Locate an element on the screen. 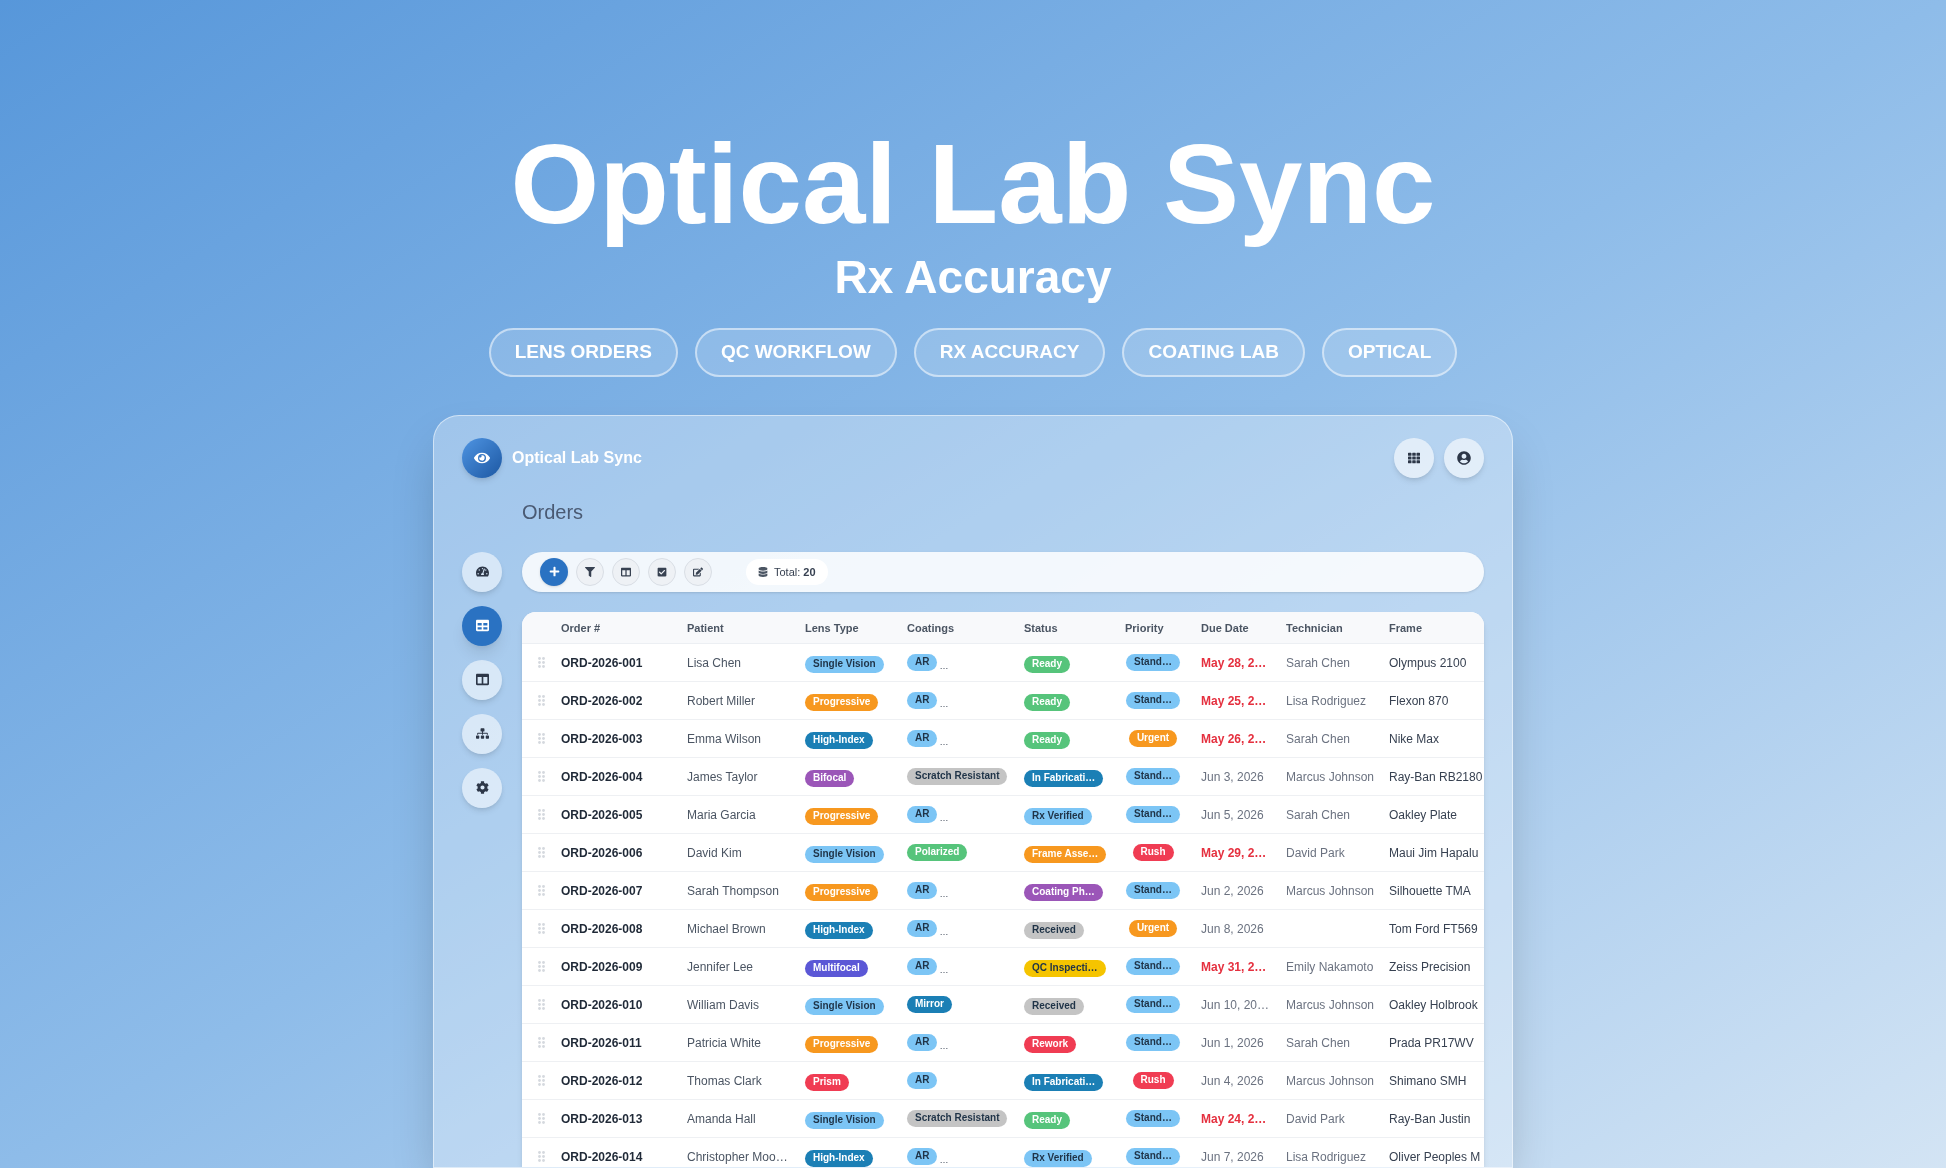 This screenshot has width=1946, height=1168. table-cell: Nike Max is located at coordinates (1414, 739).